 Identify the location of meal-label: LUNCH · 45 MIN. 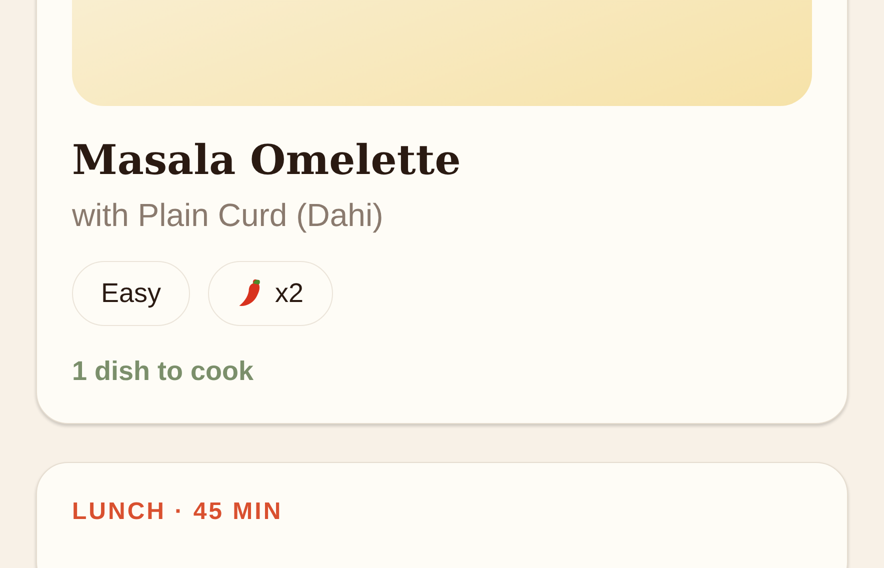
(178, 512).